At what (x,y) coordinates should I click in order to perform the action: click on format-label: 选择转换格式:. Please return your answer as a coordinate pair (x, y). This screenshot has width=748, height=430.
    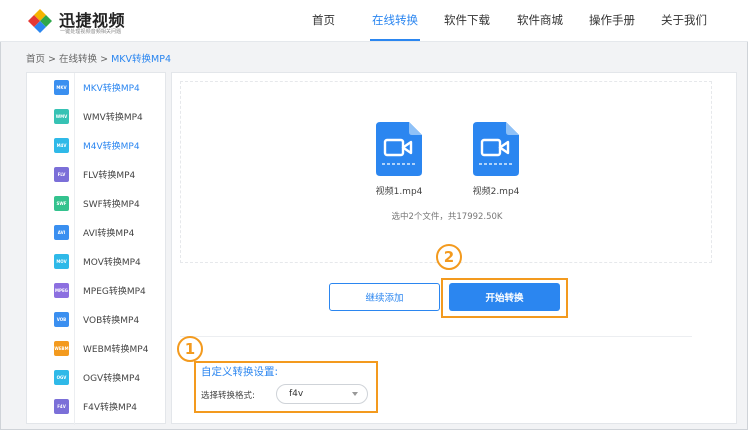
    Looking at the image, I should click on (228, 396).